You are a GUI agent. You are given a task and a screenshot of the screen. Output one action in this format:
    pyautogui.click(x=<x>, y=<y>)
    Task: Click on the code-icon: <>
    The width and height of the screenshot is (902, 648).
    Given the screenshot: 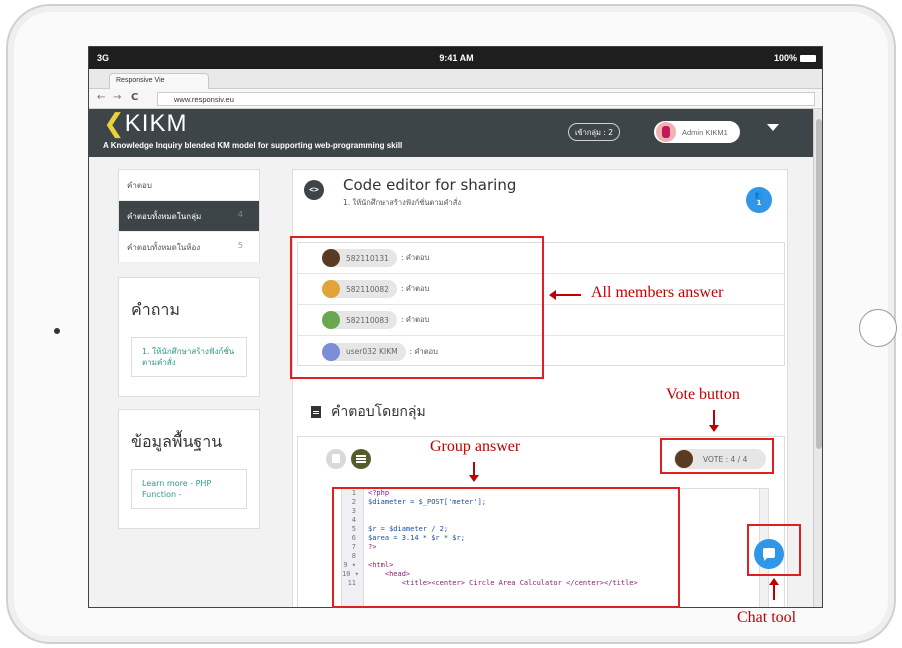 What is the action you would take?
    pyautogui.click(x=314, y=190)
    